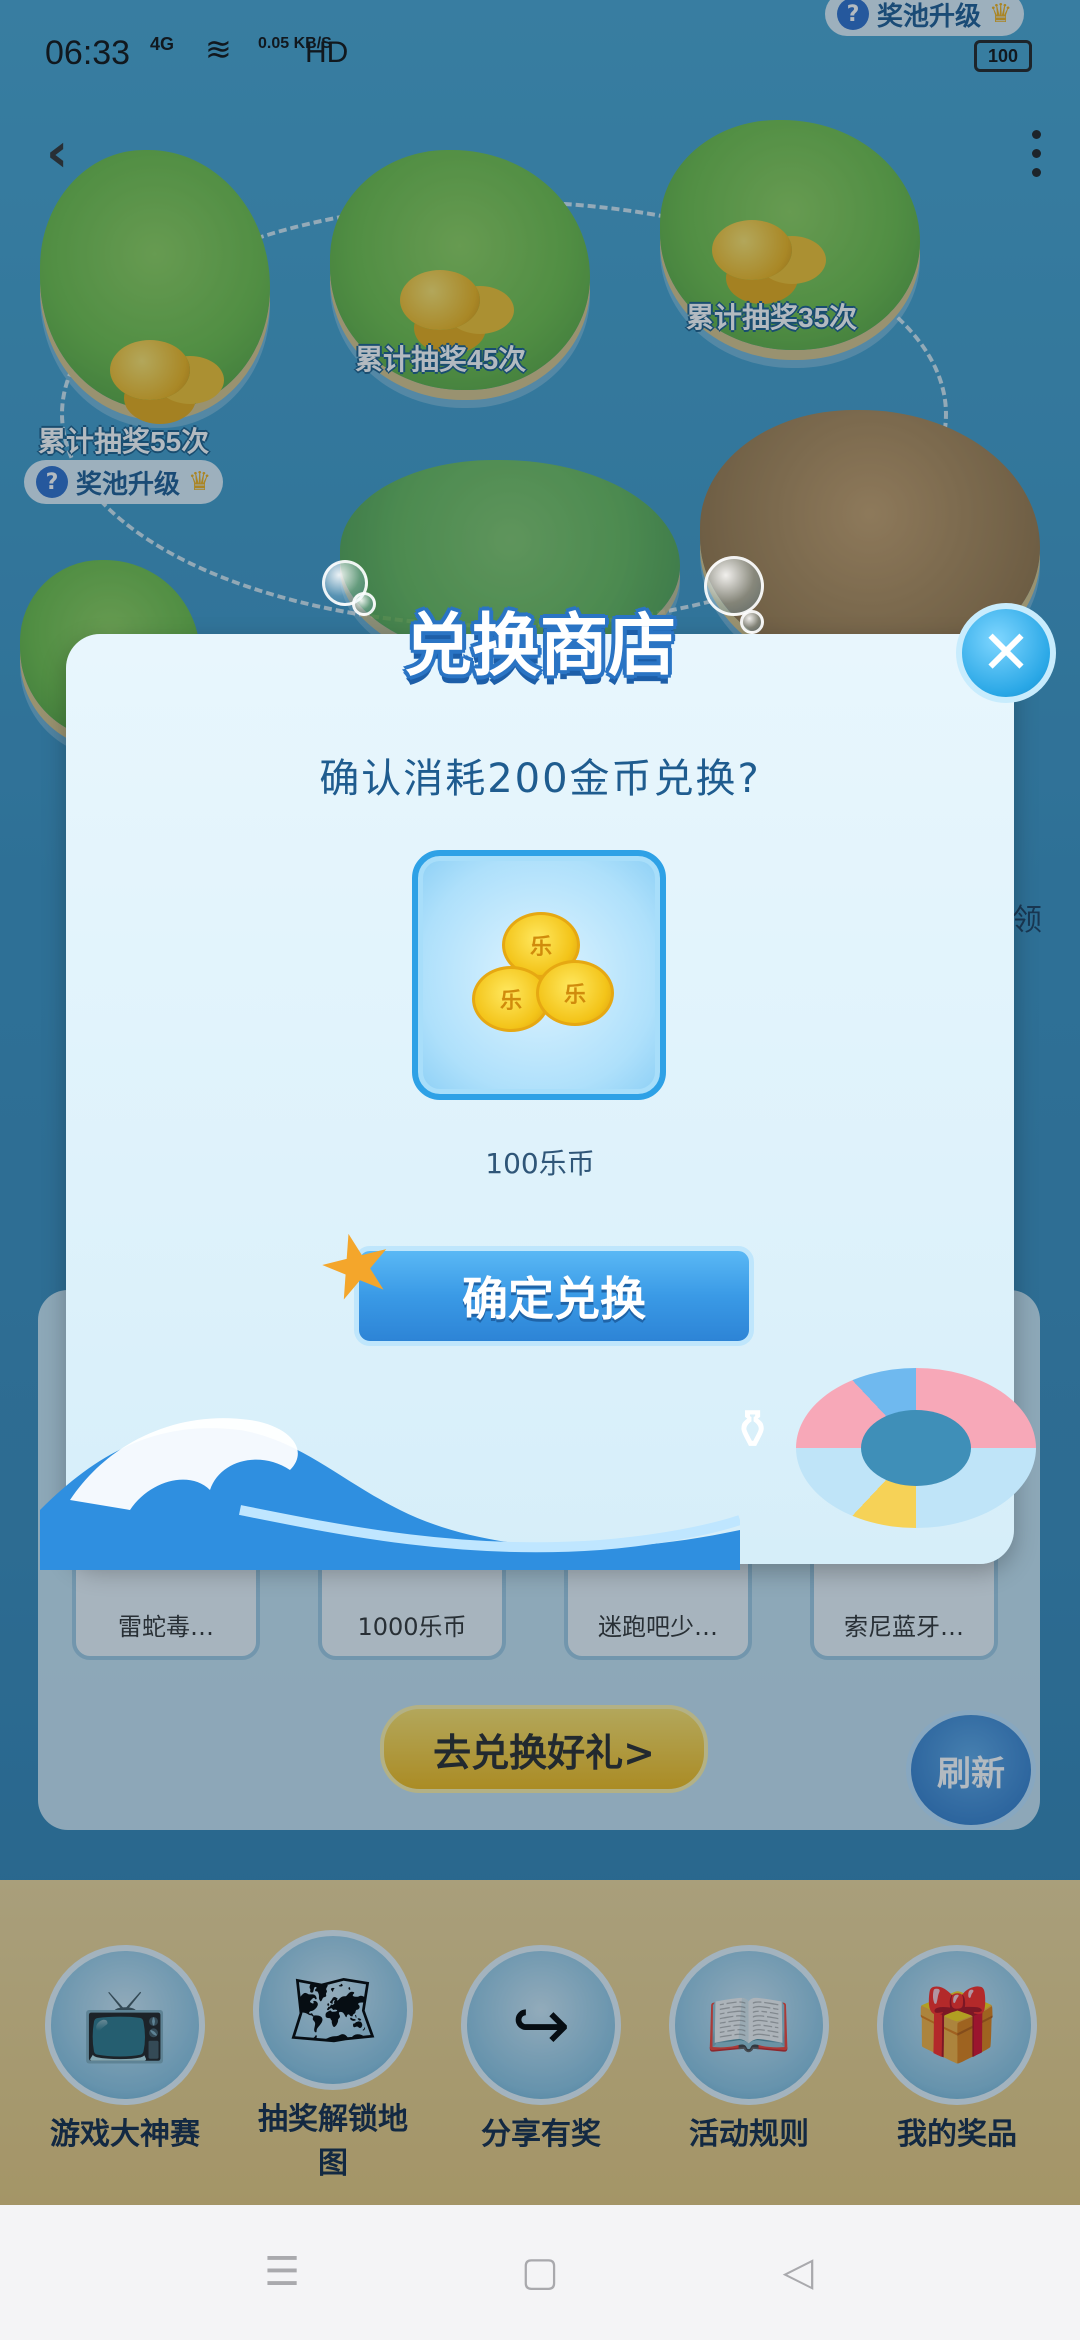 The image size is (1080, 2340). I want to click on reward-item-name: 100乐币, so click(540, 1163).